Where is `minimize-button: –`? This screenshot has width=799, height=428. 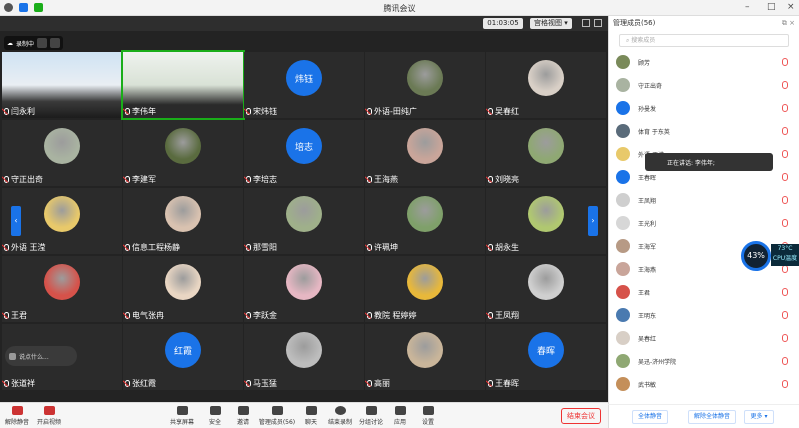 minimize-button: – is located at coordinates (747, 7).